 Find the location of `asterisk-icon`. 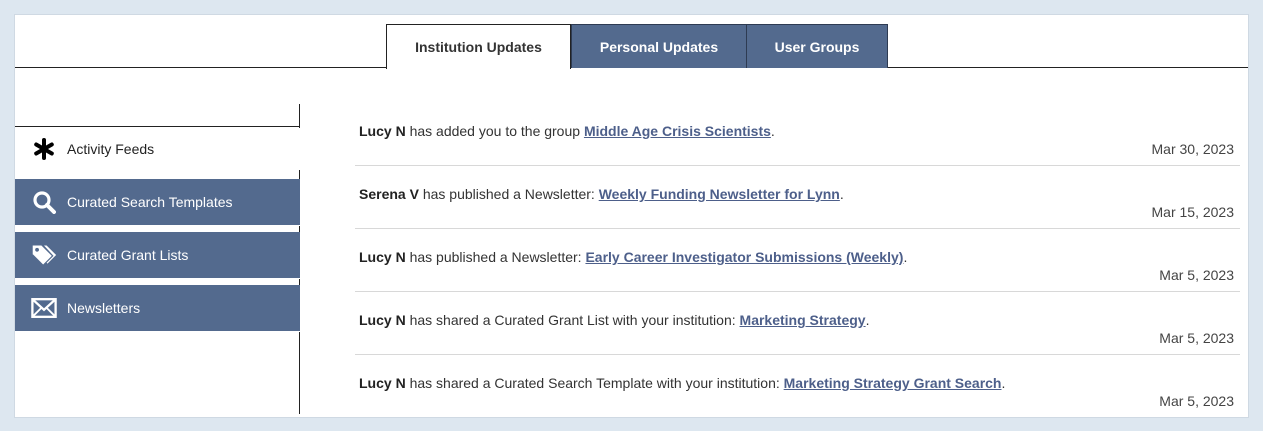

asterisk-icon is located at coordinates (44, 149).